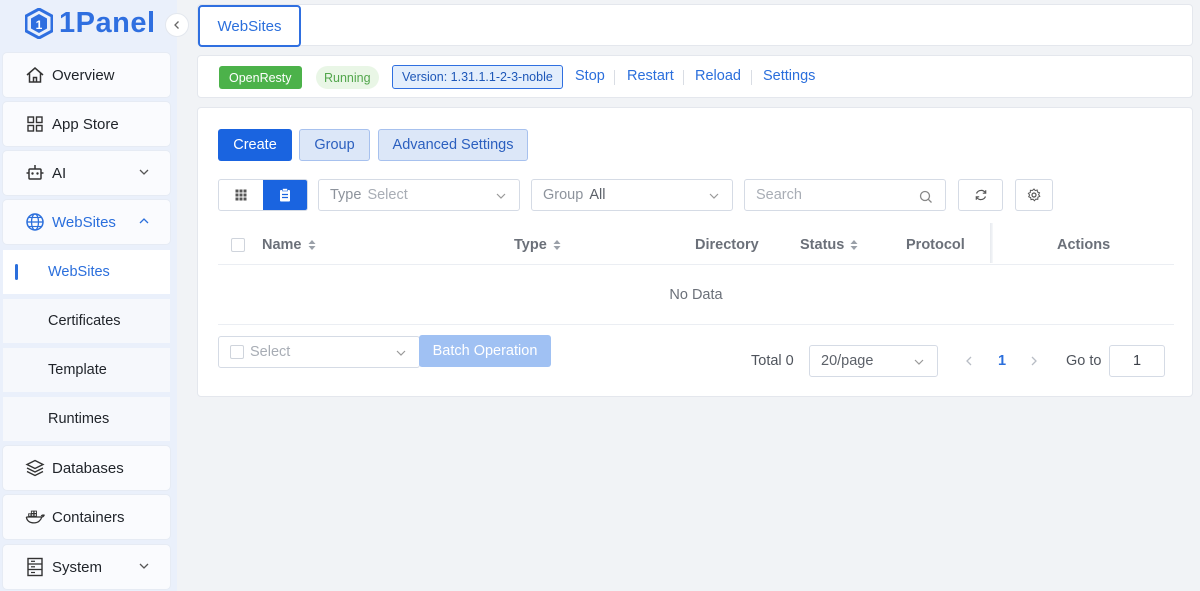  I want to click on sidebar-subitem-template: Template, so click(86, 370).